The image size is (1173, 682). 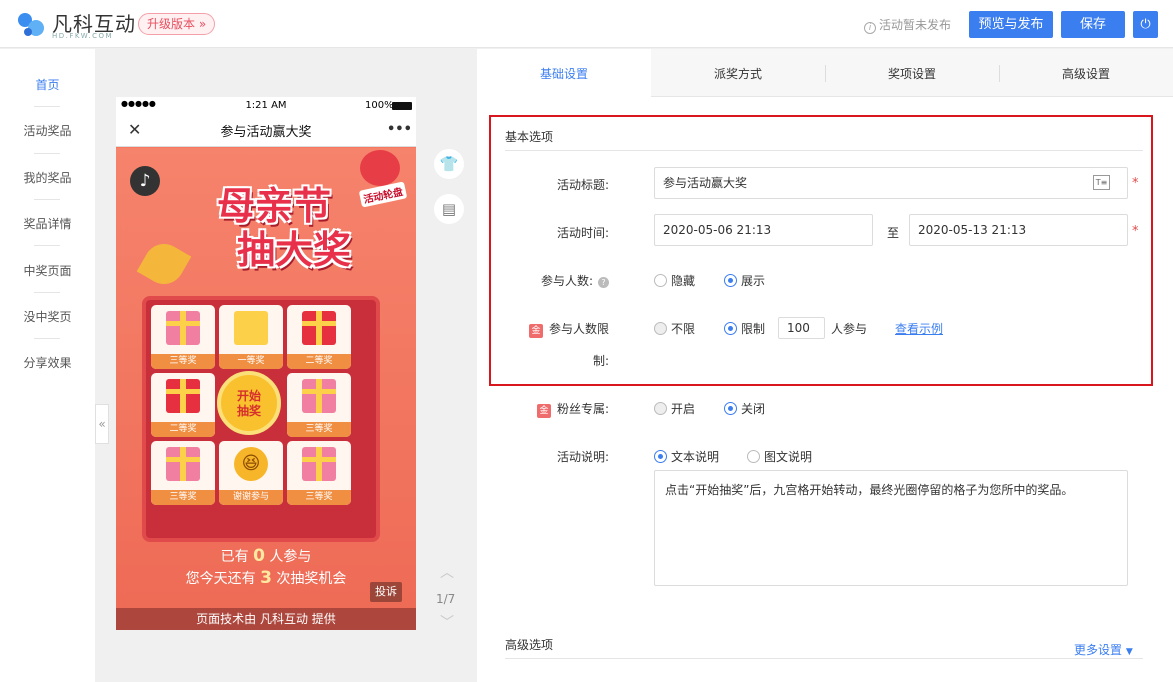 I want to click on fans-close-radio: 关闭, so click(x=744, y=408).